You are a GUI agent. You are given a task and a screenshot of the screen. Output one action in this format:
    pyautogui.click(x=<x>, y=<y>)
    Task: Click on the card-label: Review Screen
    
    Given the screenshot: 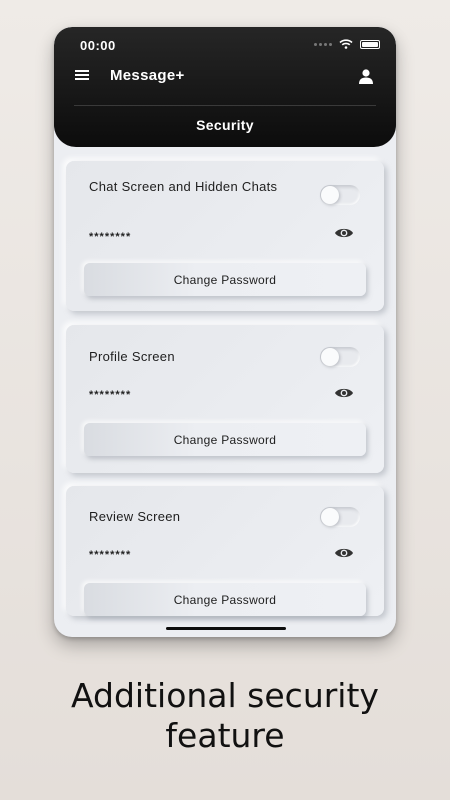 What is the action you would take?
    pyautogui.click(x=135, y=516)
    